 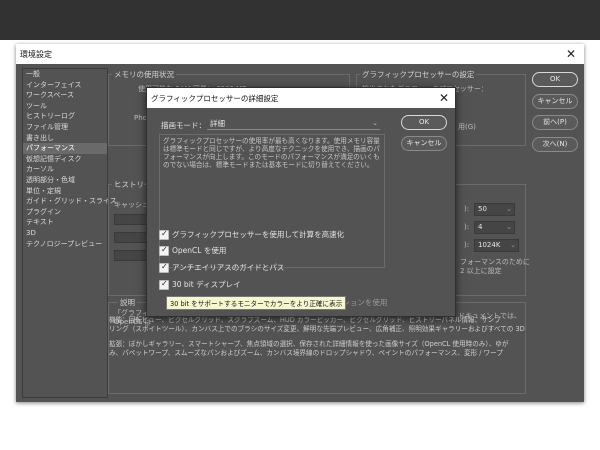 I want to click on description-label: 説明, so click(x=127, y=302).